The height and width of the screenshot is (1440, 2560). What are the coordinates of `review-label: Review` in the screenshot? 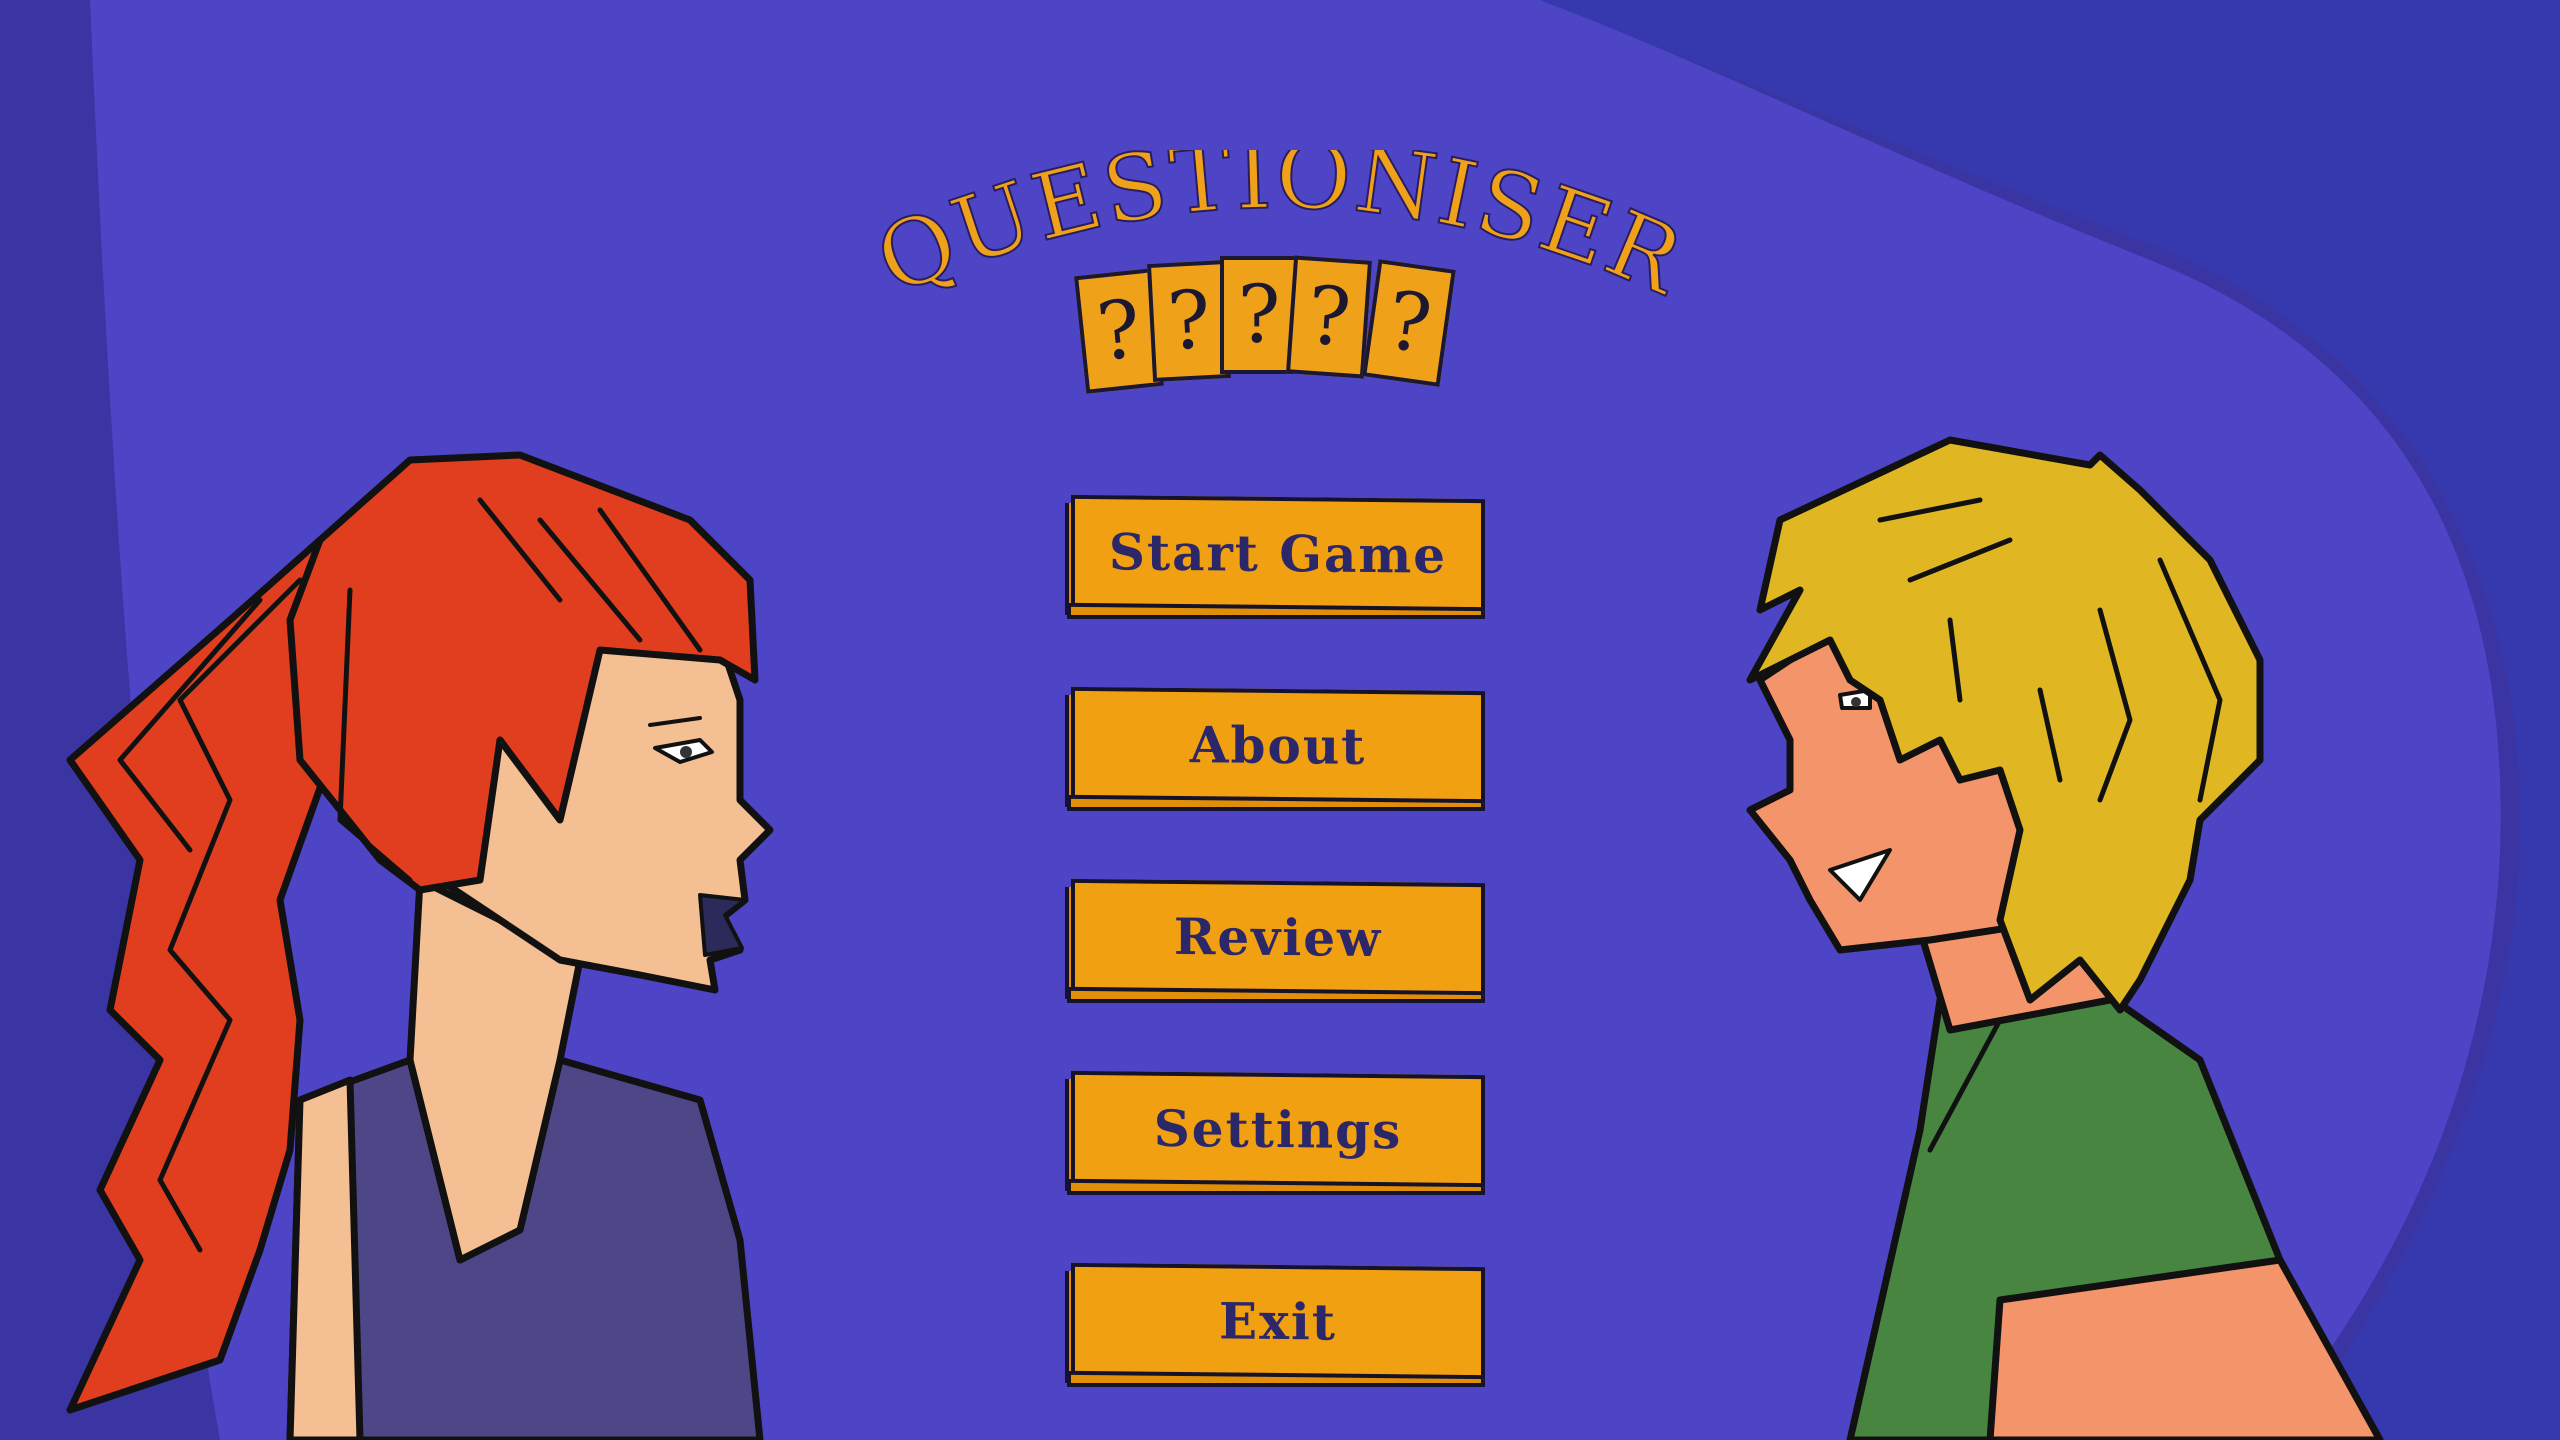 It's located at (1278, 937).